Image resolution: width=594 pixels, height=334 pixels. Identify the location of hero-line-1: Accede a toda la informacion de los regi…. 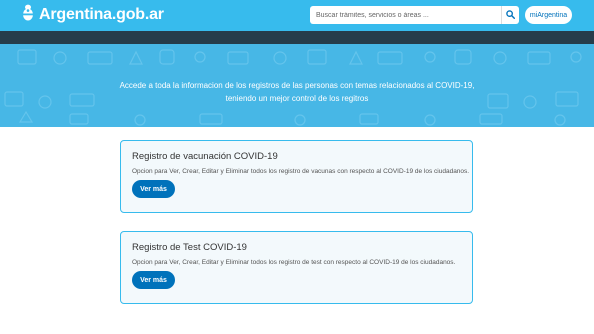
(297, 85).